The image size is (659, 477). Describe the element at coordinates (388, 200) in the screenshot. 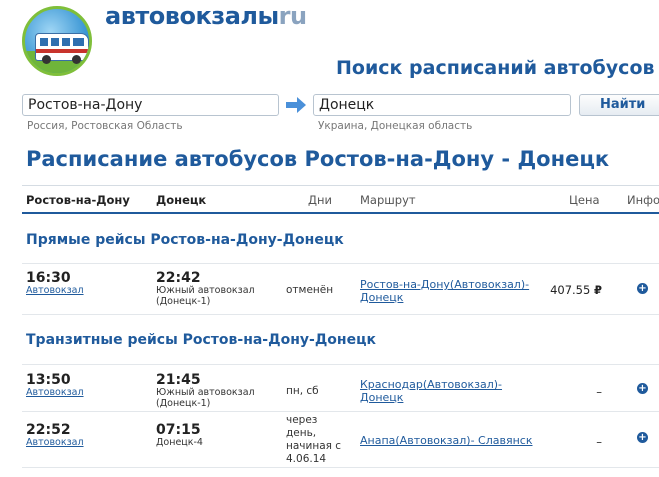

I see `header-route: Маршрут` at that location.